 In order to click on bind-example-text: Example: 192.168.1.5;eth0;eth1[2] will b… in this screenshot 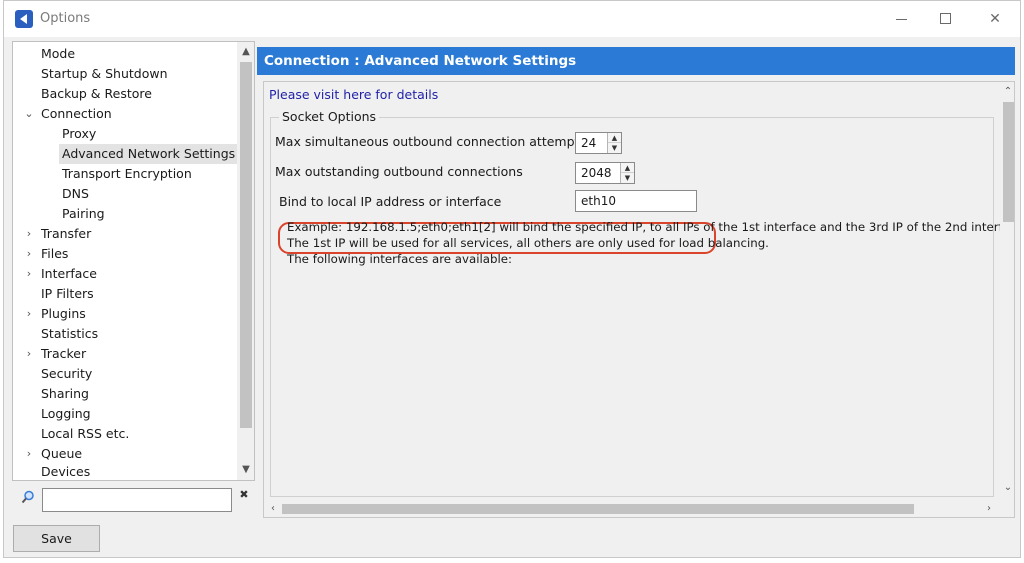, I will do `click(651, 227)`.